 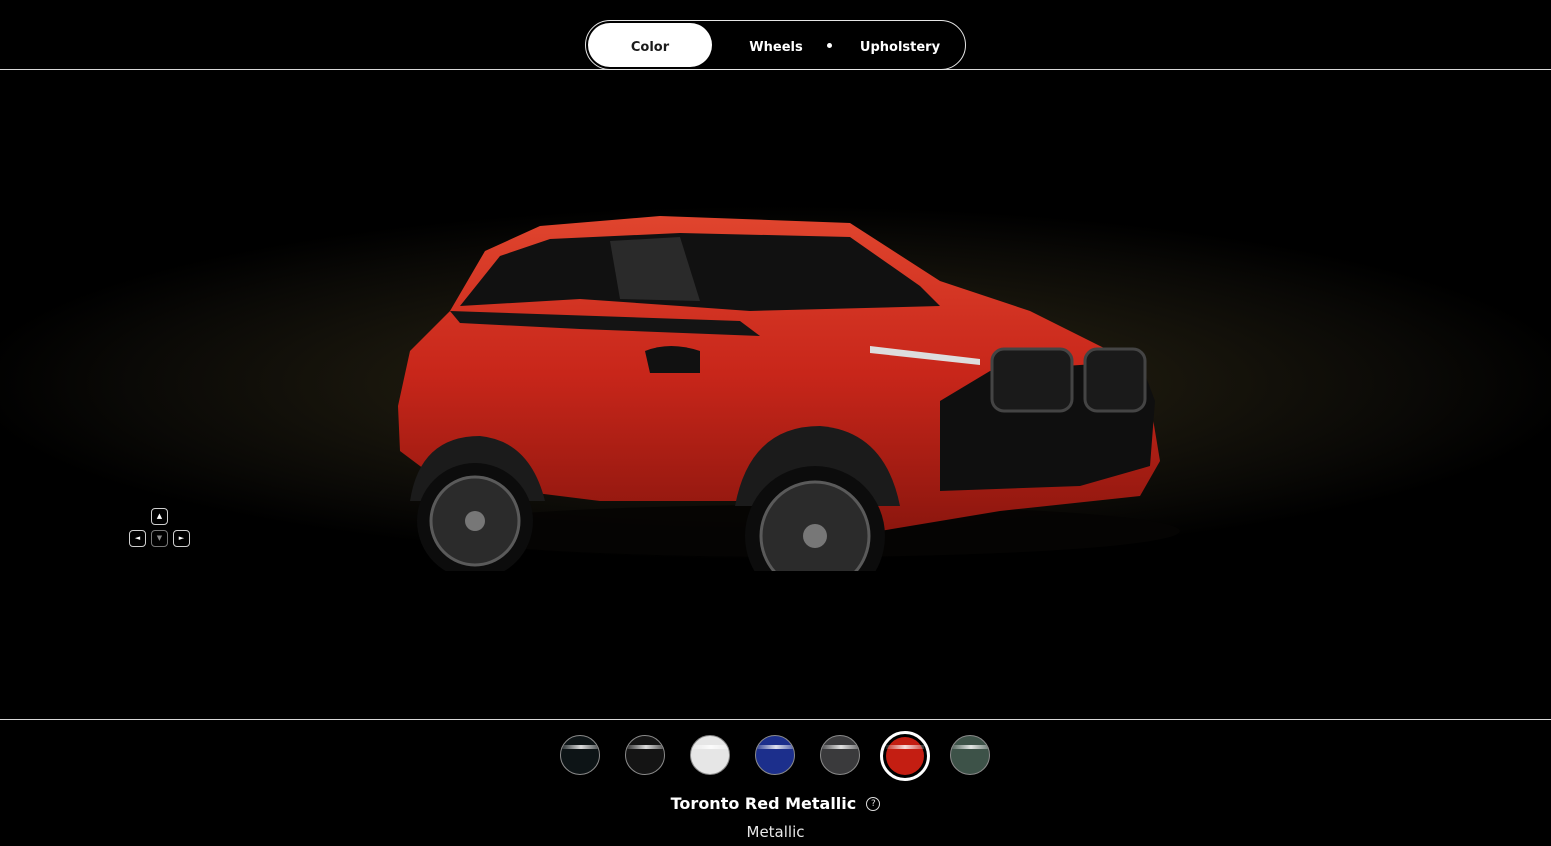 What do you see at coordinates (181, 538) in the screenshot?
I see `rotate-right-button: ►` at bounding box center [181, 538].